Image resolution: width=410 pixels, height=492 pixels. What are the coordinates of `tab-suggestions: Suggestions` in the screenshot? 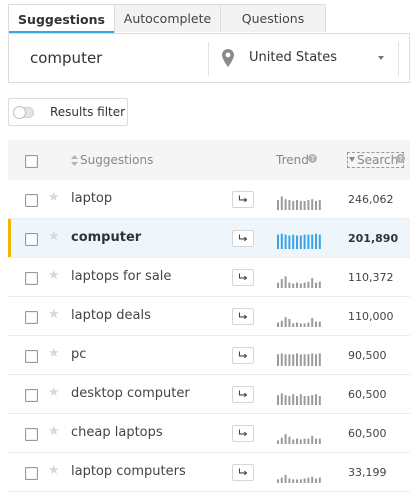 It's located at (61, 19).